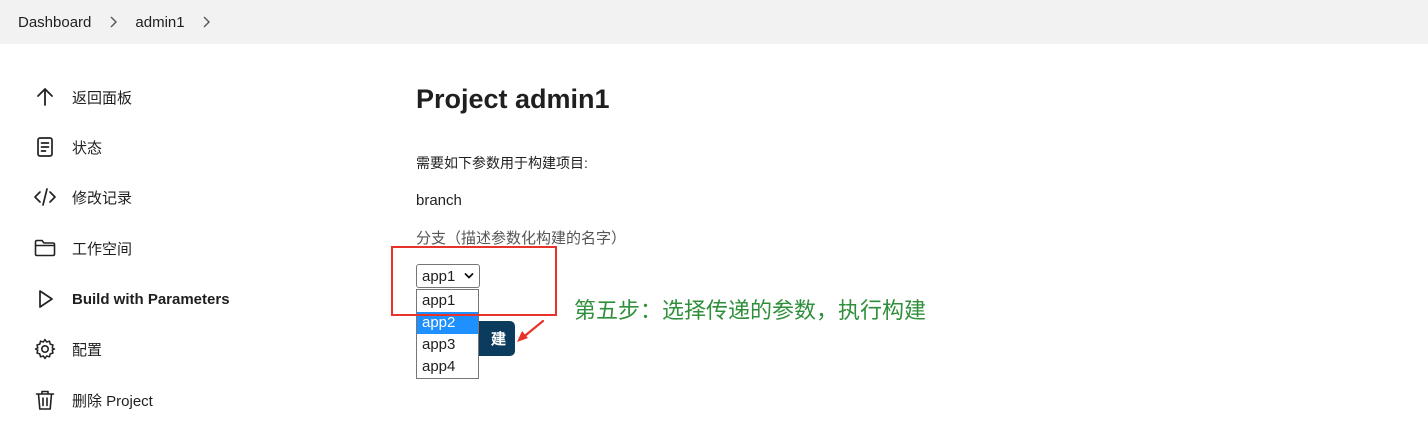 This screenshot has width=1428, height=422. Describe the element at coordinates (513, 99) in the screenshot. I see `page-title: Project admin1` at that location.